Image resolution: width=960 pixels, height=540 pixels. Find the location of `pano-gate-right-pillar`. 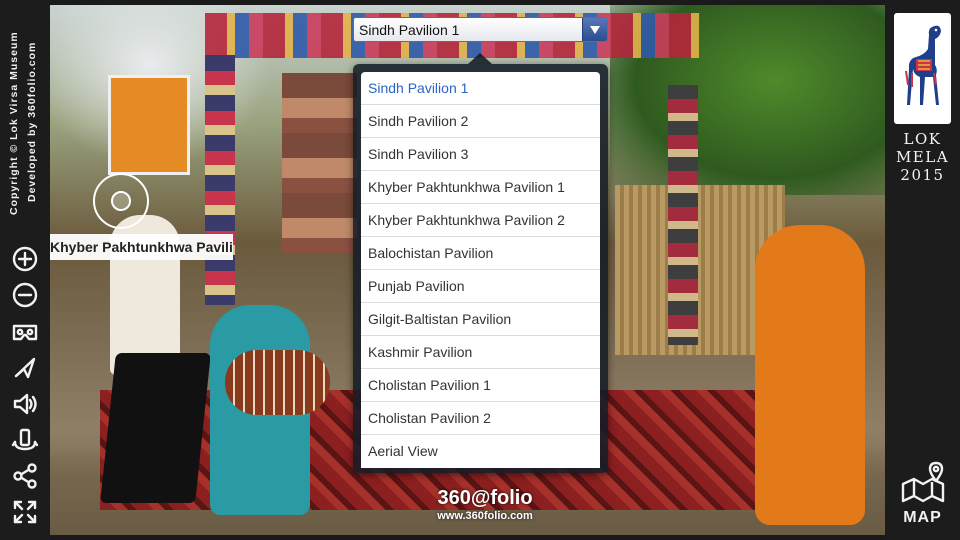

pano-gate-right-pillar is located at coordinates (683, 215).